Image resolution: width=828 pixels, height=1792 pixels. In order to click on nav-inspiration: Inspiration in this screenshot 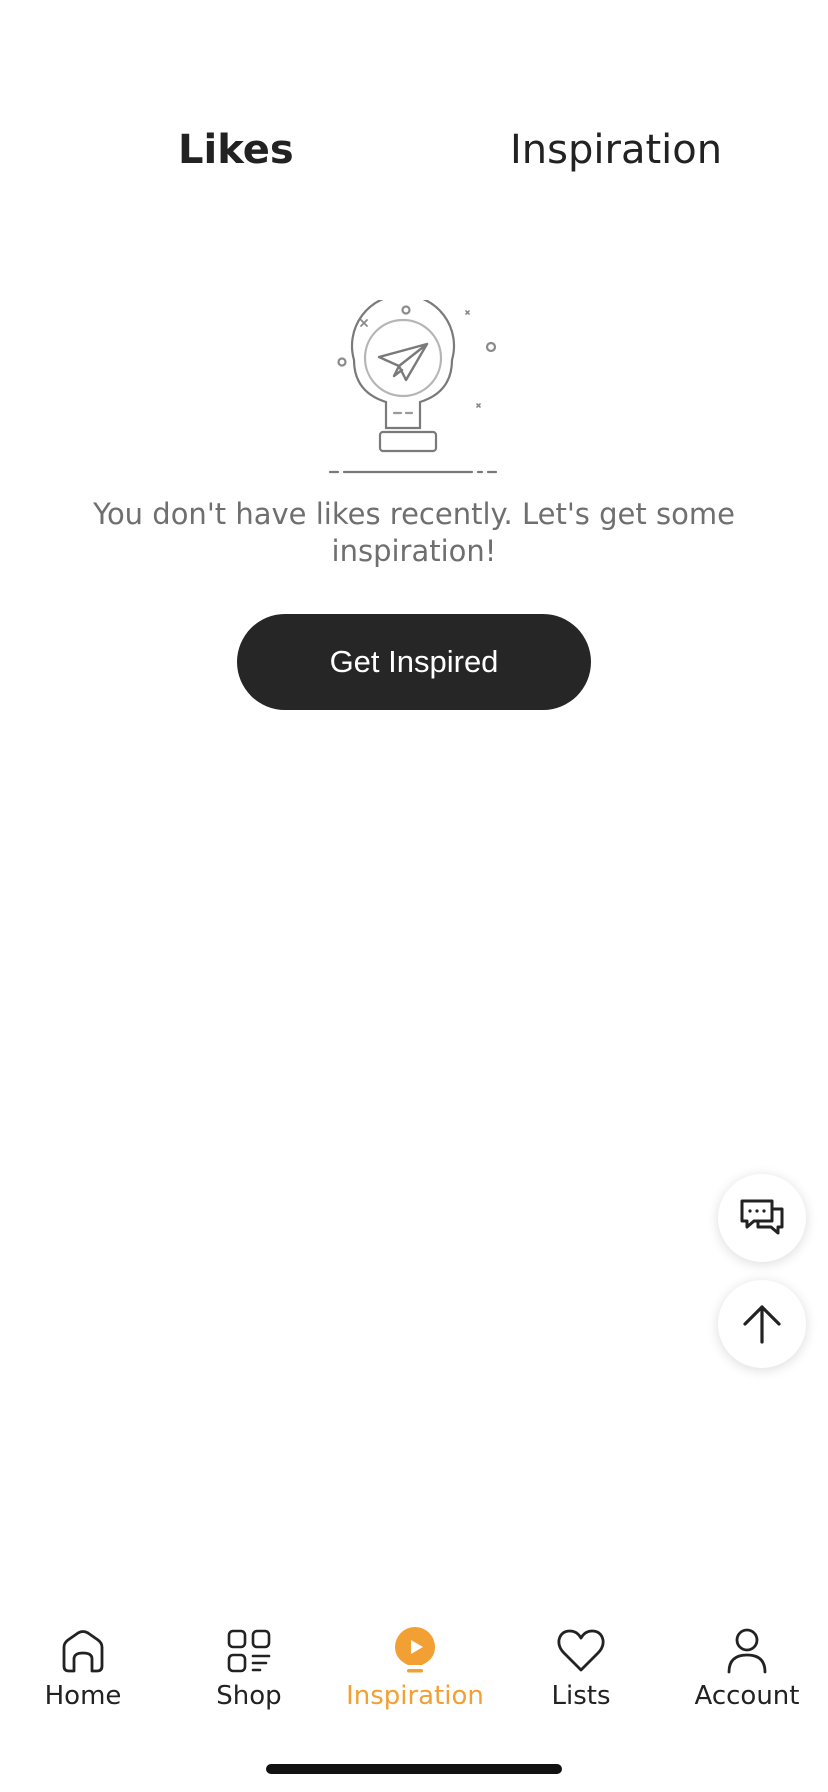, I will do `click(415, 1666)`.